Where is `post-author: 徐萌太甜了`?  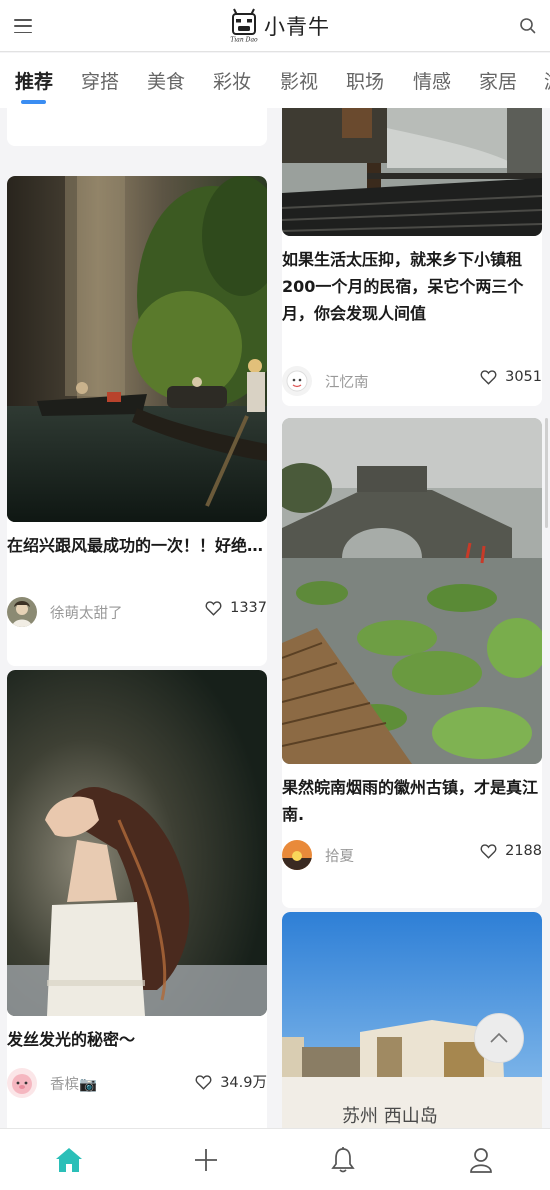 post-author: 徐萌太甜了 is located at coordinates (65, 612).